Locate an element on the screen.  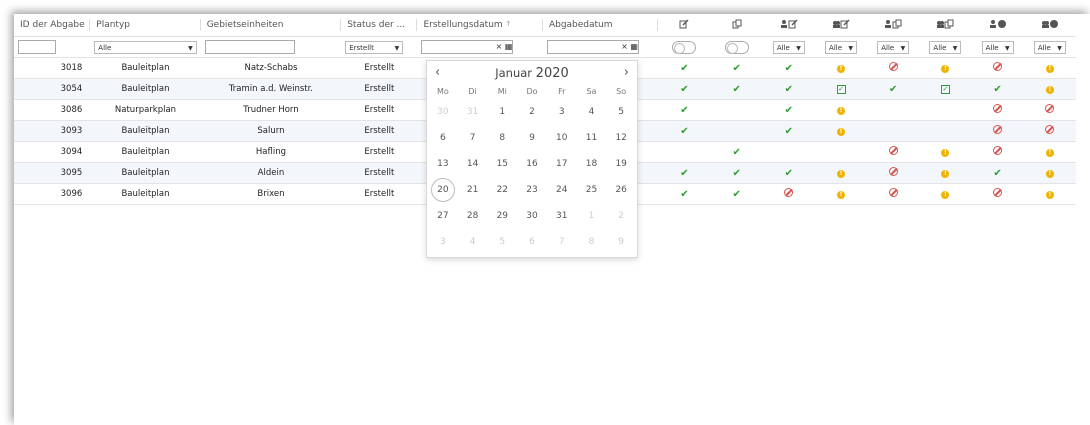
day-cell: 25 is located at coordinates (592, 190).